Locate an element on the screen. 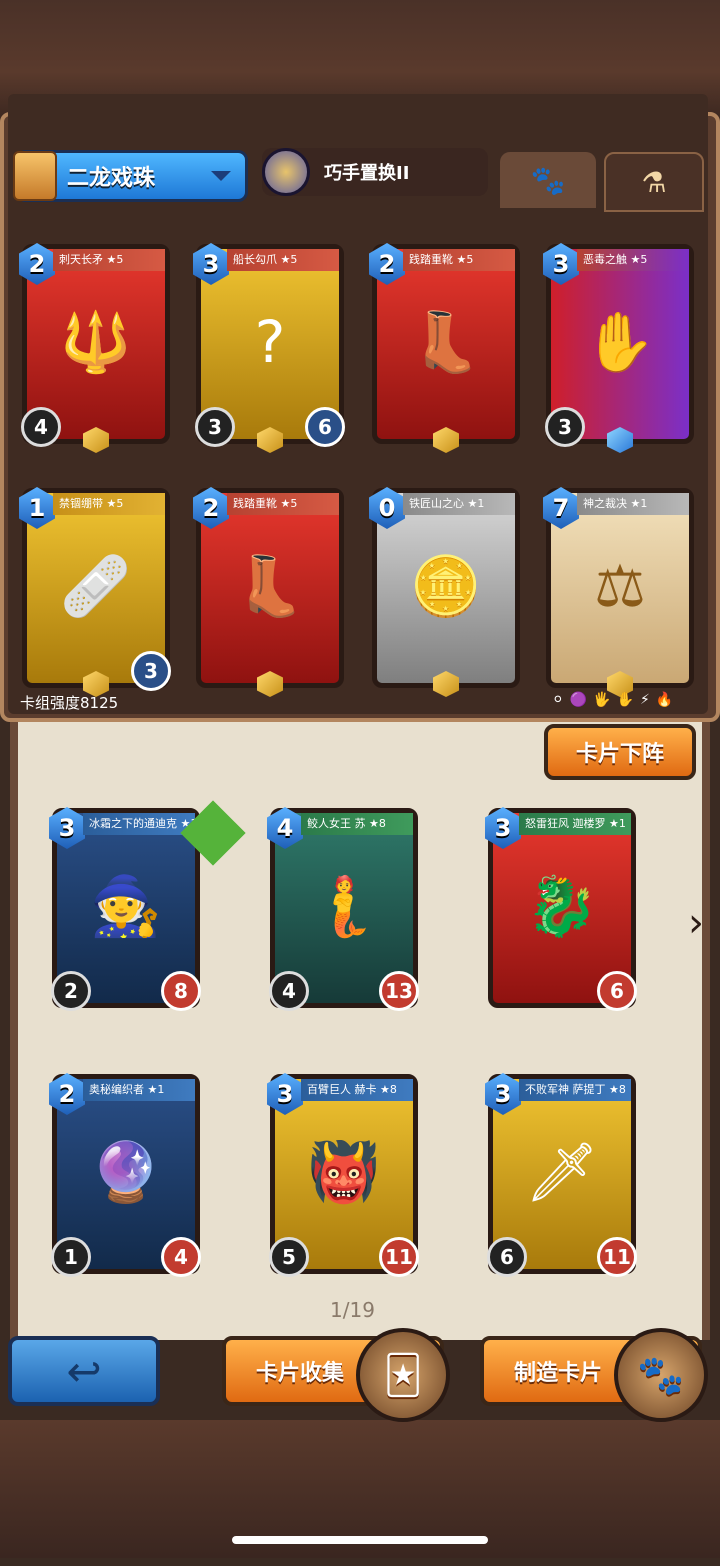 The width and height of the screenshot is (720, 1566). card-collection-button: 卡片收集 🃏 is located at coordinates (336, 1375).